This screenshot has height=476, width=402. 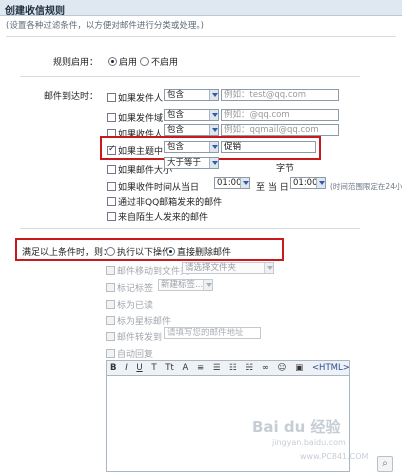 What do you see at coordinates (144, 253) in the screenshot?
I see `action-execute-label: 执行以下操作` at bounding box center [144, 253].